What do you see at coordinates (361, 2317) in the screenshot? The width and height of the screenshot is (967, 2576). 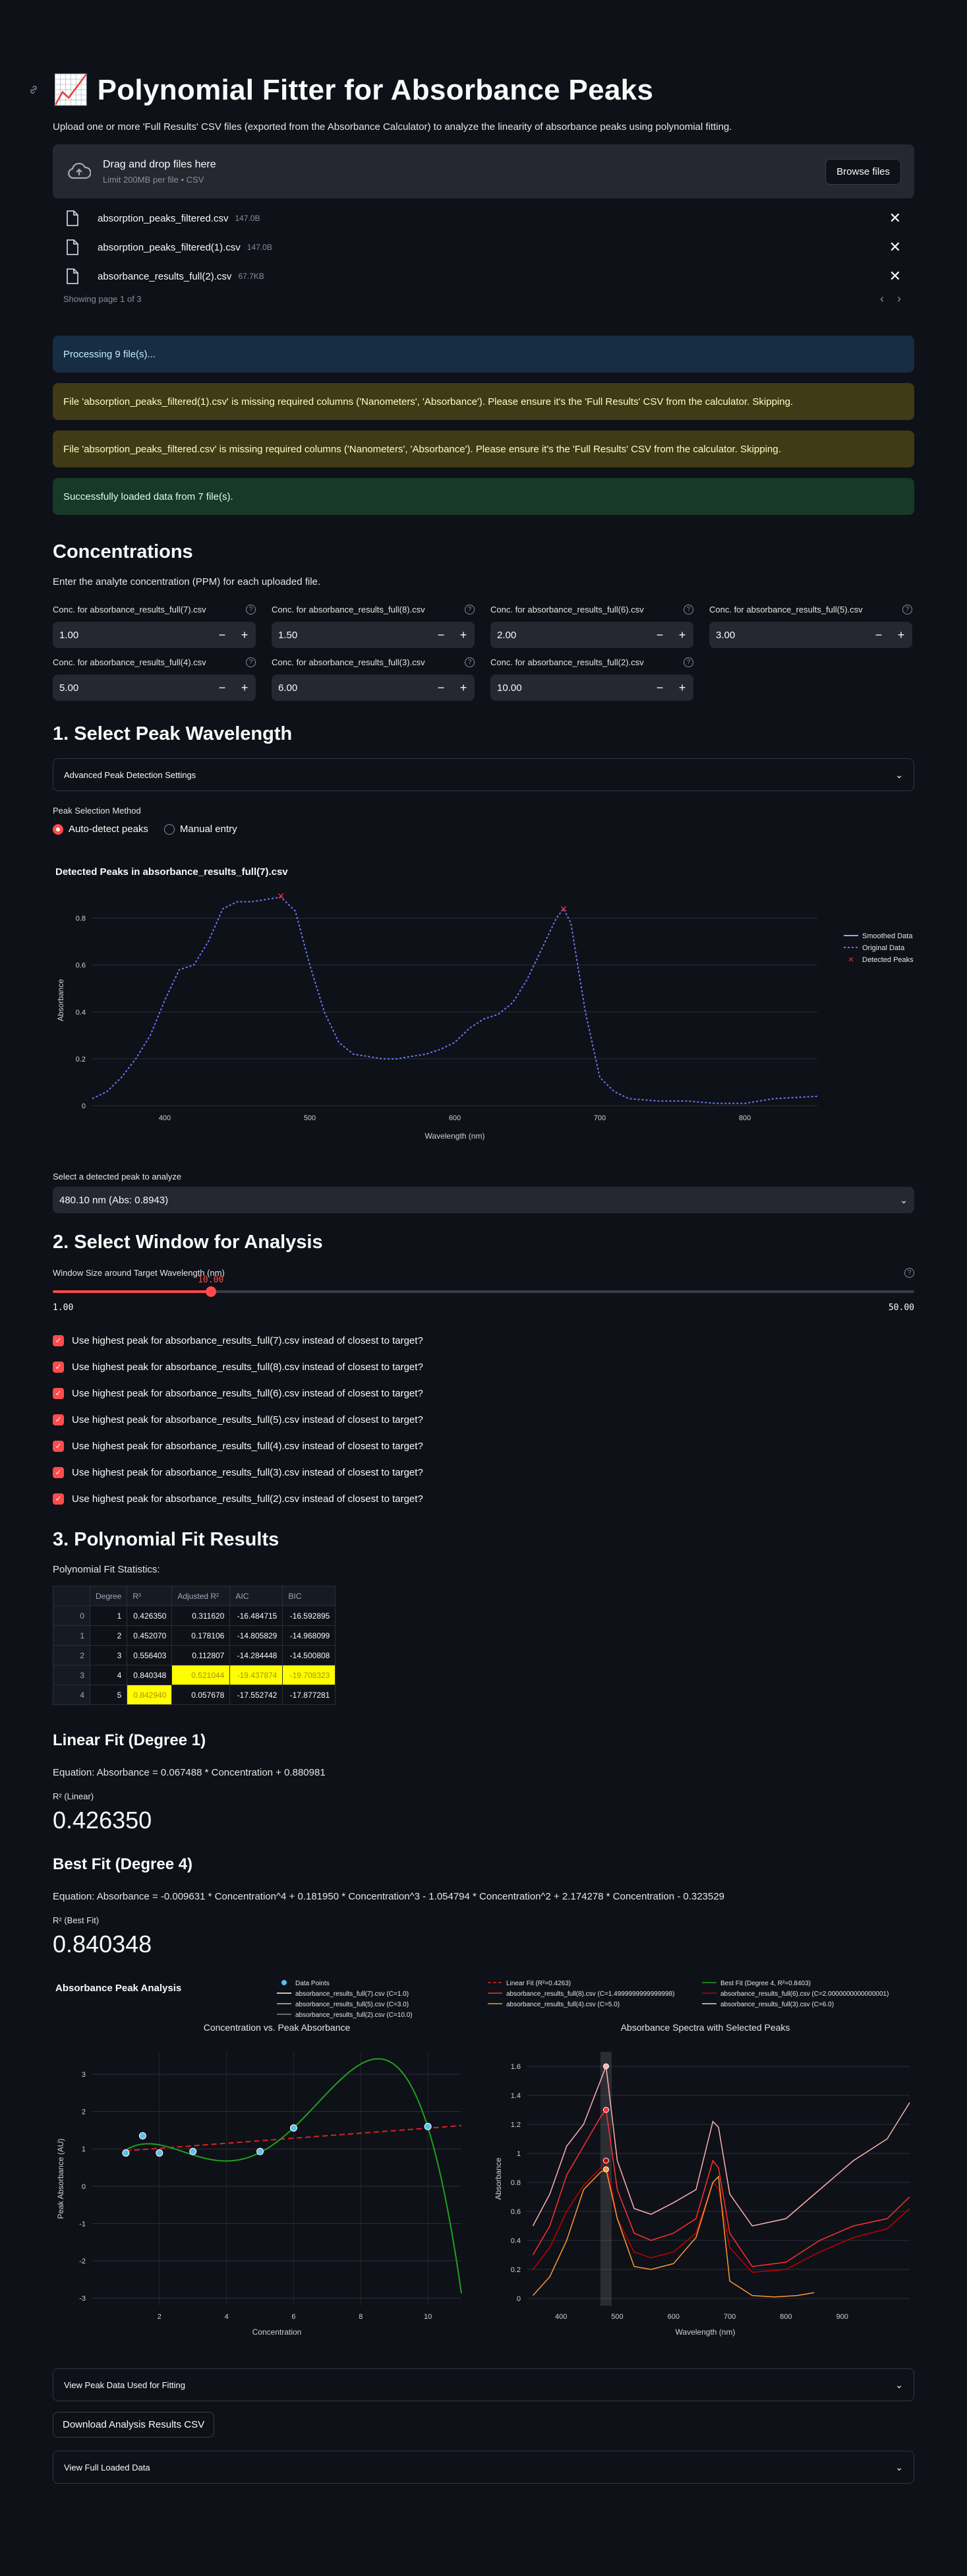 I see `x-tick-label: 8` at bounding box center [361, 2317].